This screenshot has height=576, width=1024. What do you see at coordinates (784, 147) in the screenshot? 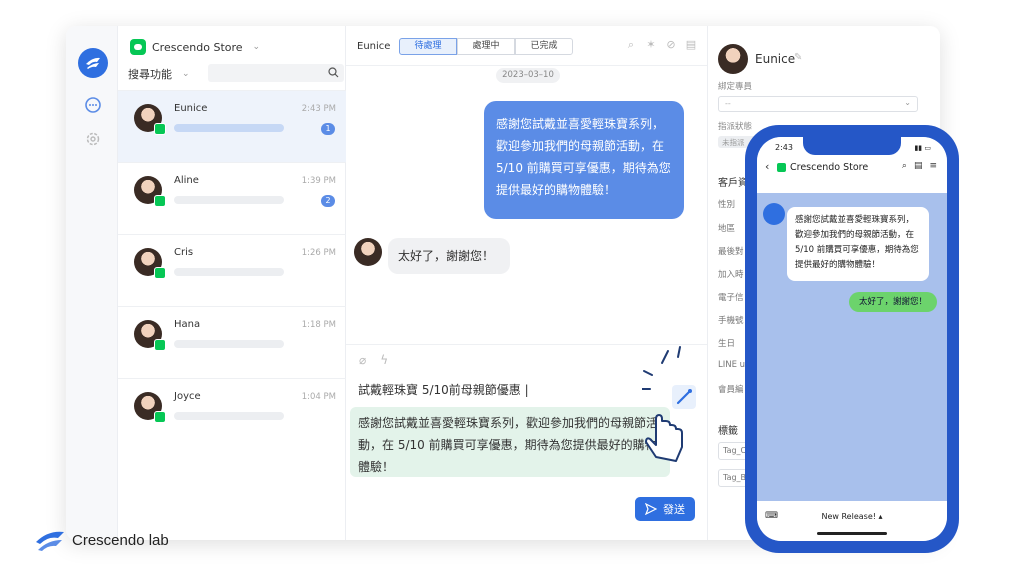
I see `phone-time: 2:43` at bounding box center [784, 147].